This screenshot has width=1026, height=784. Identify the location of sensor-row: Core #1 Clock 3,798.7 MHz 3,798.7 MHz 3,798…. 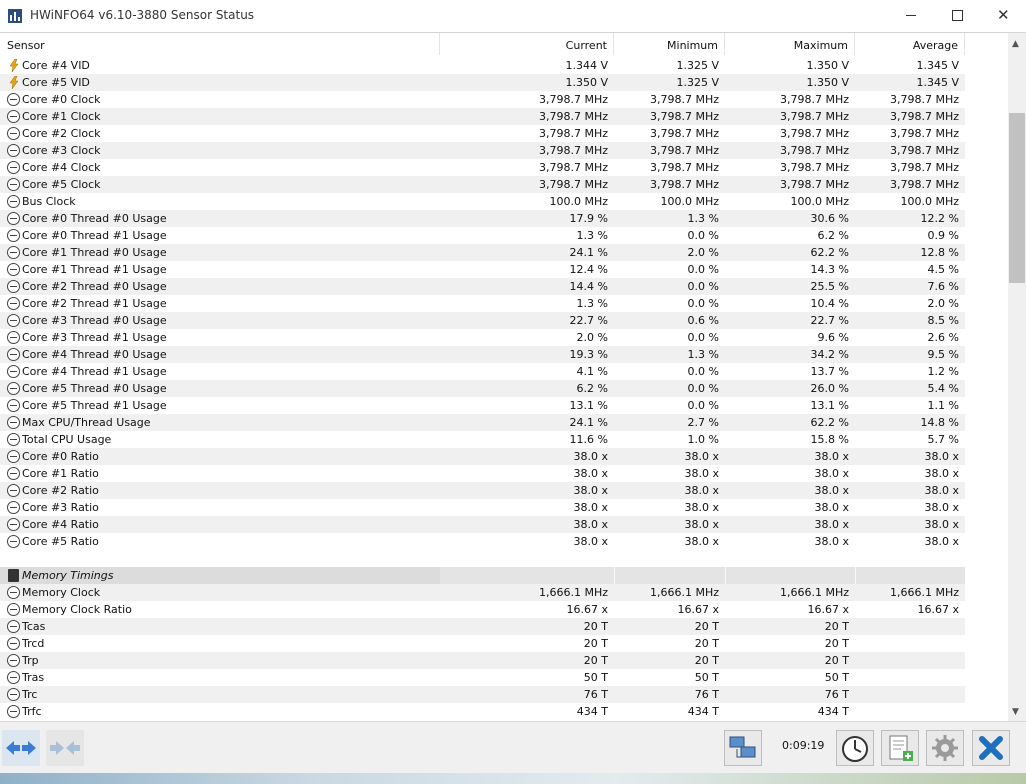
(504, 116).